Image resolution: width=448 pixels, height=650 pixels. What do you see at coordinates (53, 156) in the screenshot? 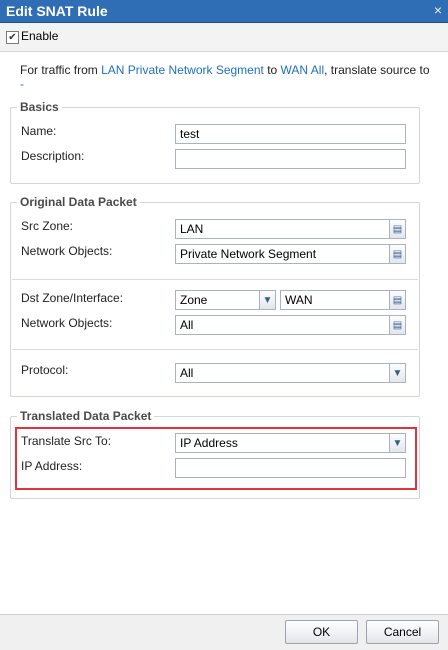
I see `description-label: Description:` at bounding box center [53, 156].